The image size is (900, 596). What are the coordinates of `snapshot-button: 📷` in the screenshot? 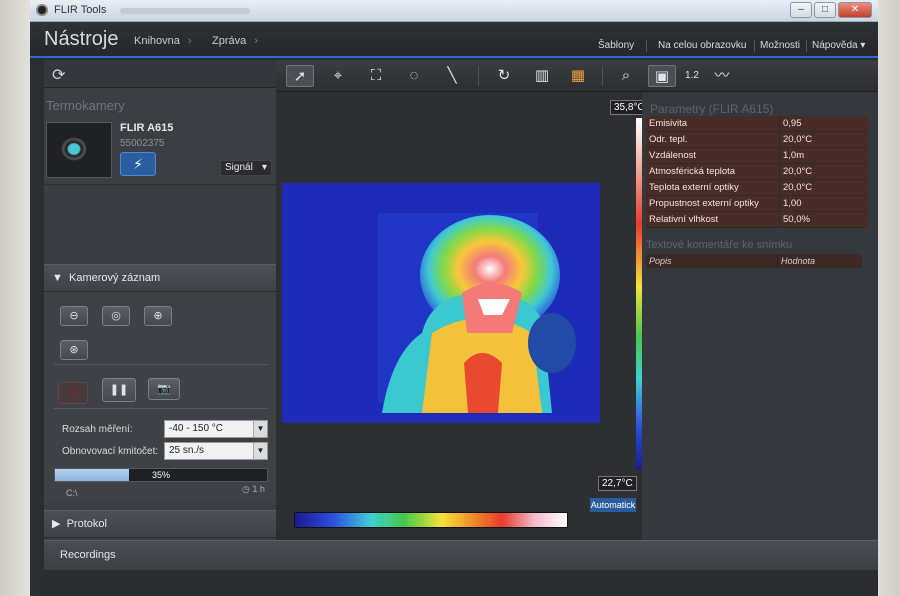 It's located at (164, 389).